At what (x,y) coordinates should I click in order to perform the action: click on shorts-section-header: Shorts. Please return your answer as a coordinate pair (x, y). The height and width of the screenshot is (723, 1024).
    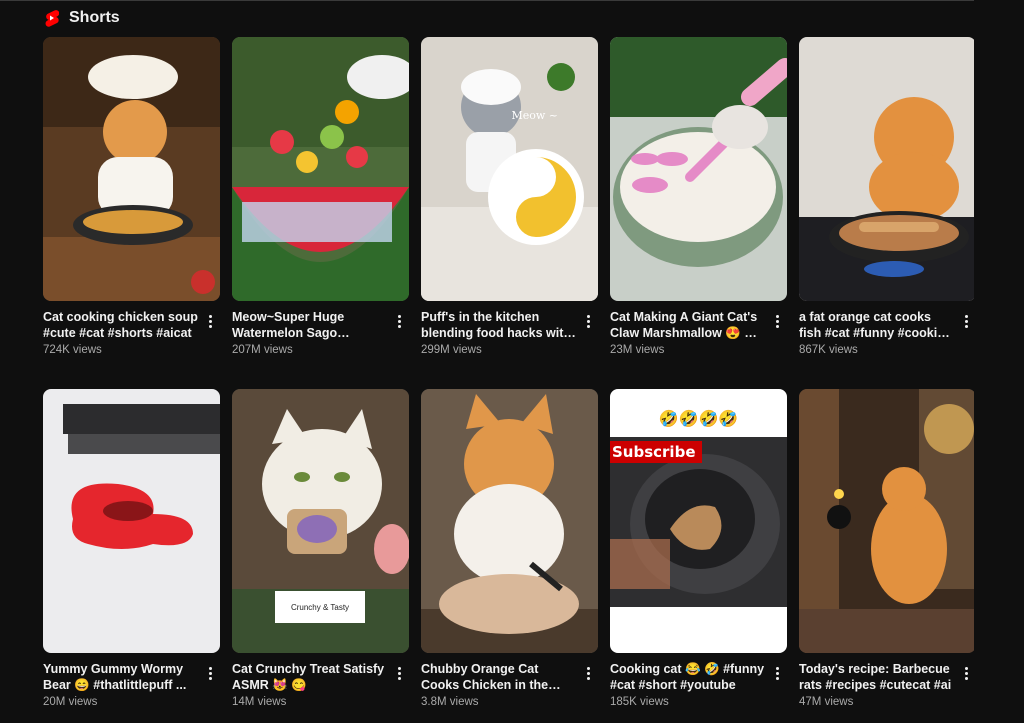
    Looking at the image, I should click on (81, 18).